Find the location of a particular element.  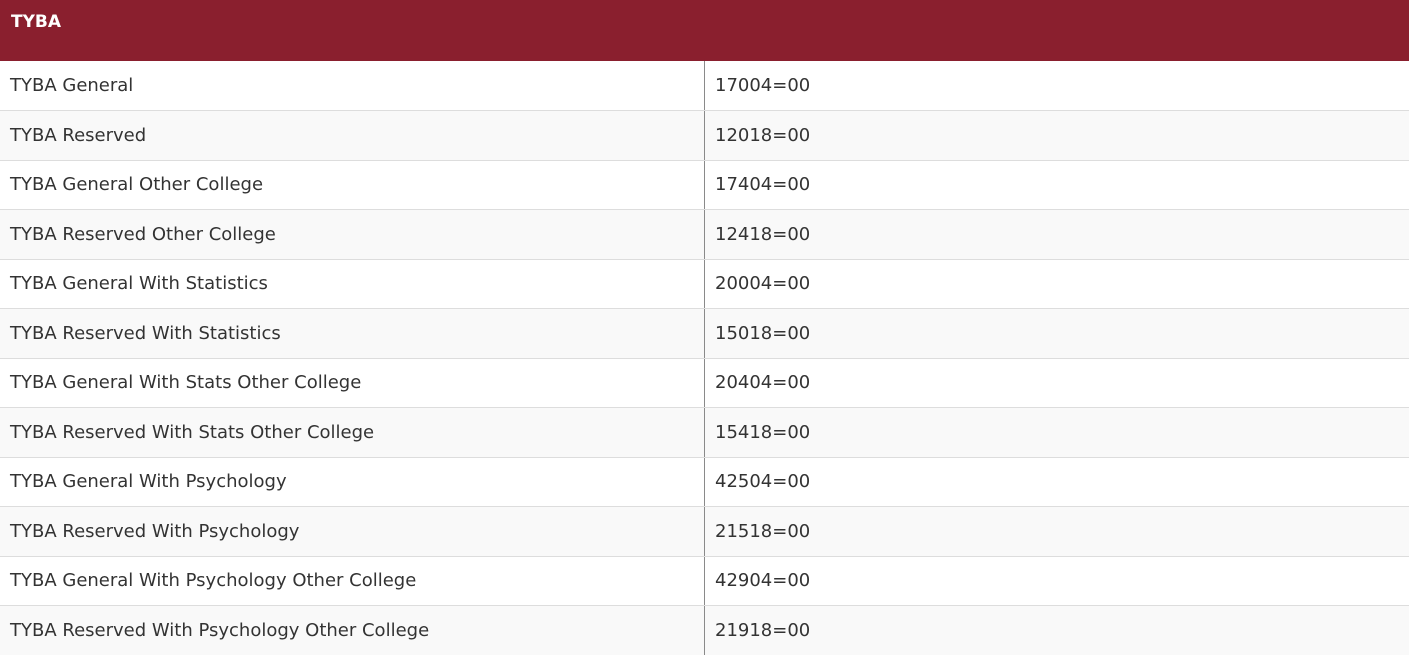

fee-name: TYBA General With Stats Other College is located at coordinates (352, 383).